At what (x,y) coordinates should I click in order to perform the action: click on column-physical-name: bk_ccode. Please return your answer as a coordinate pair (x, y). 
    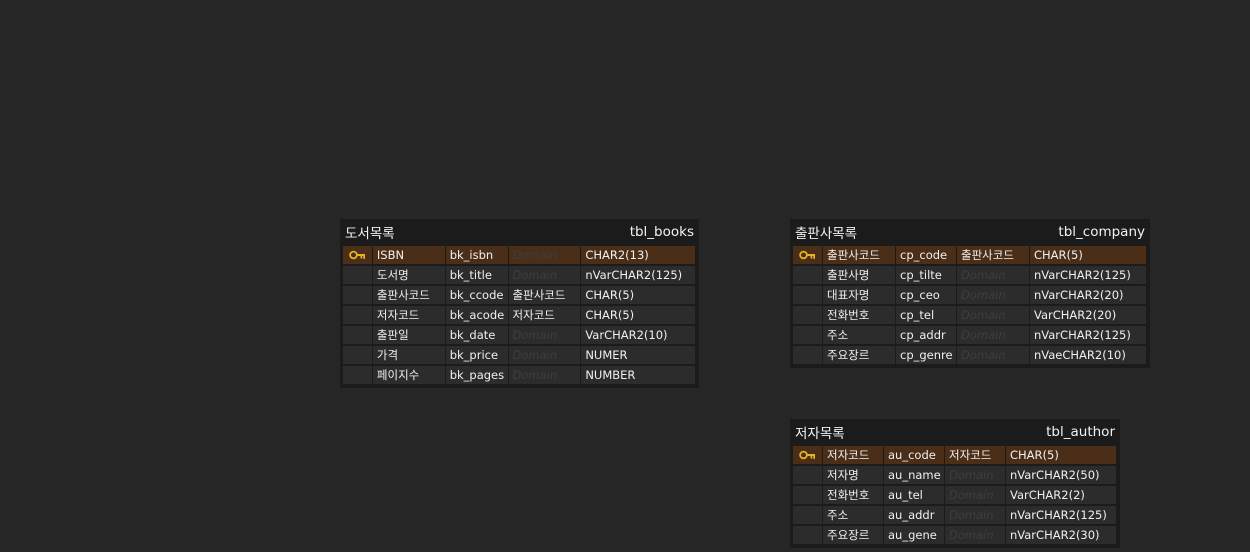
    Looking at the image, I should click on (476, 295).